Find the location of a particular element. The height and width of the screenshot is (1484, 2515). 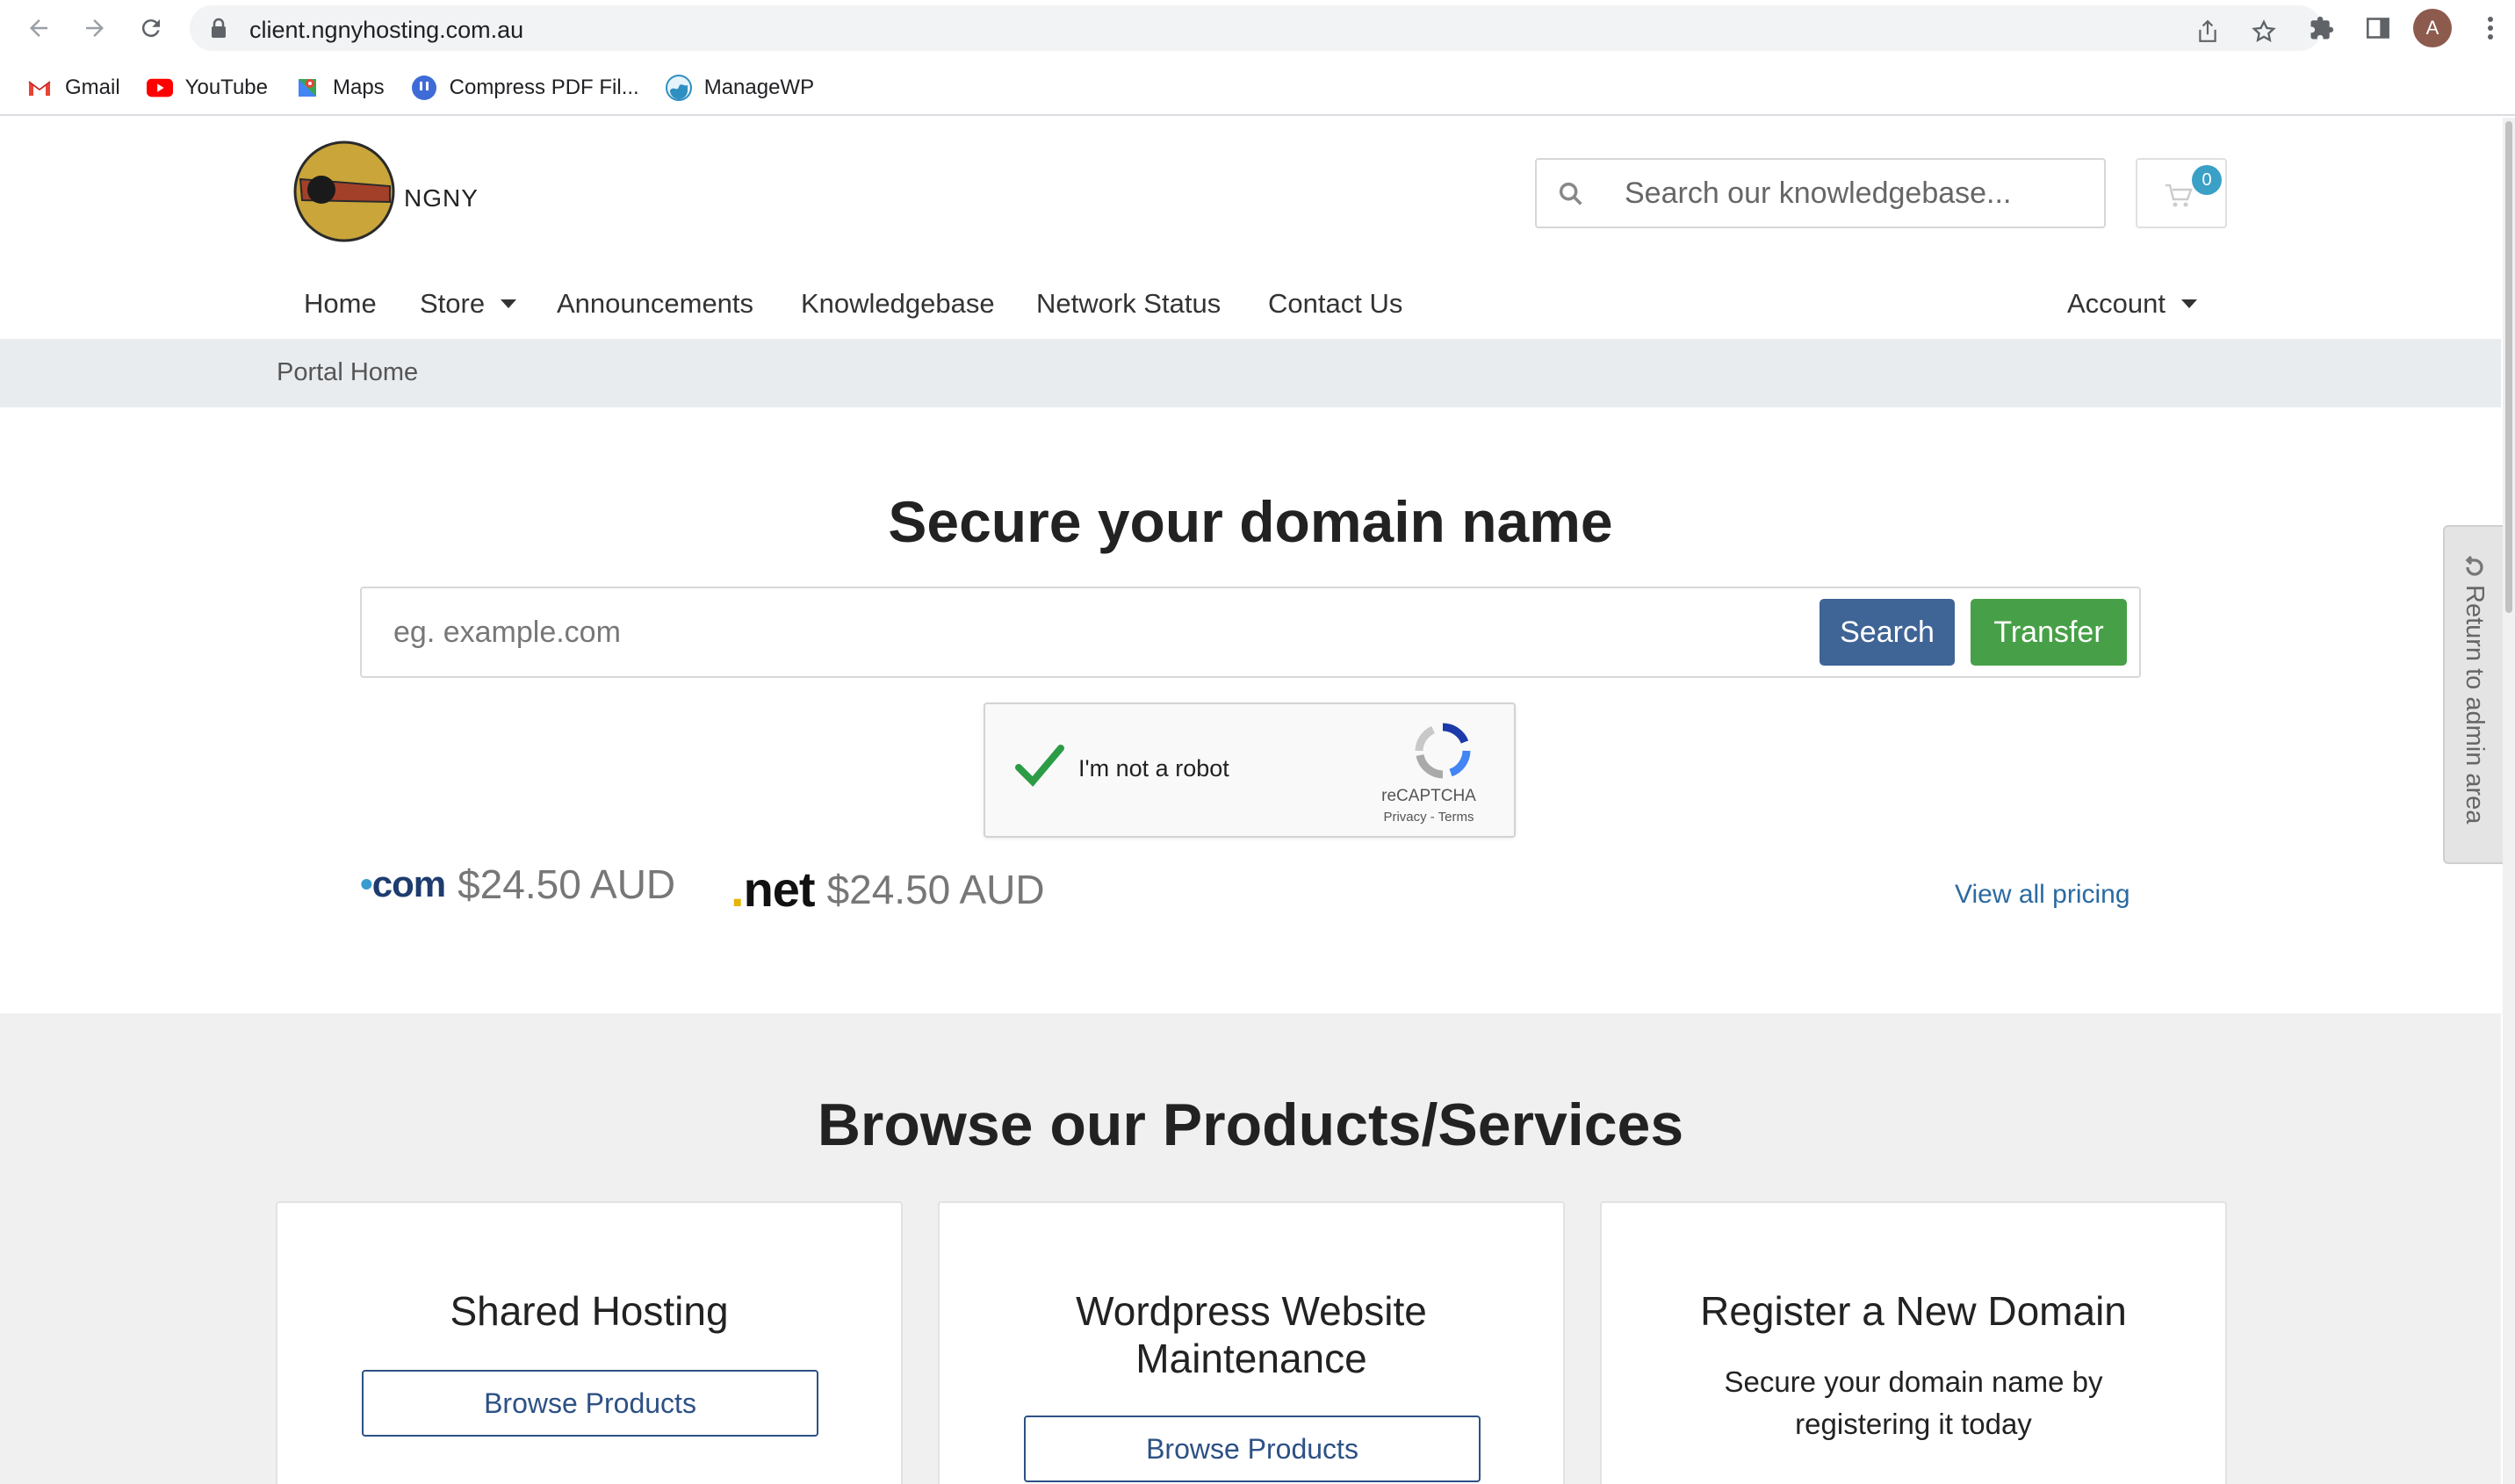

domain-search-button: Search is located at coordinates (1887, 632).